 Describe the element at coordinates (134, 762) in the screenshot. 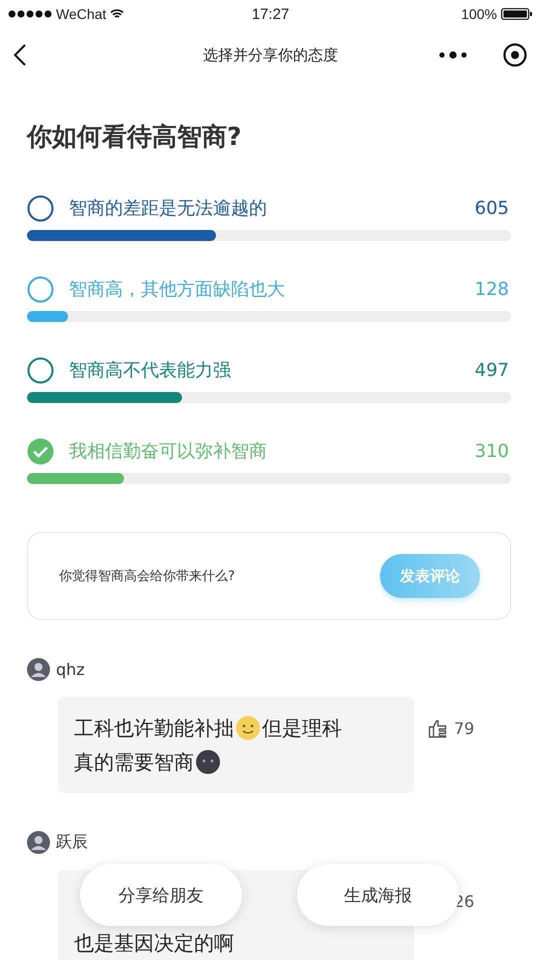

I see `comment-text: 真的需要智商` at that location.